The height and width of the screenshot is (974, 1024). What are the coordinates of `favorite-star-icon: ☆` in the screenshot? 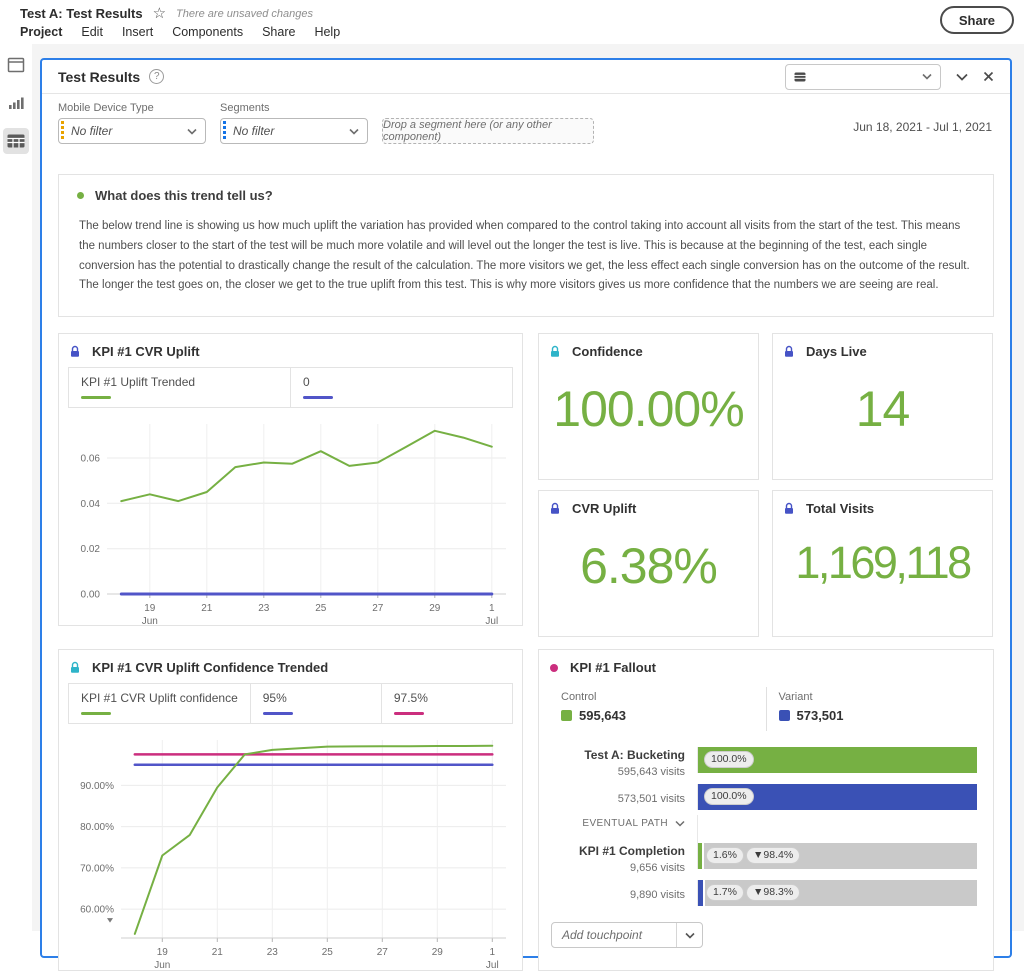 It's located at (159, 13).